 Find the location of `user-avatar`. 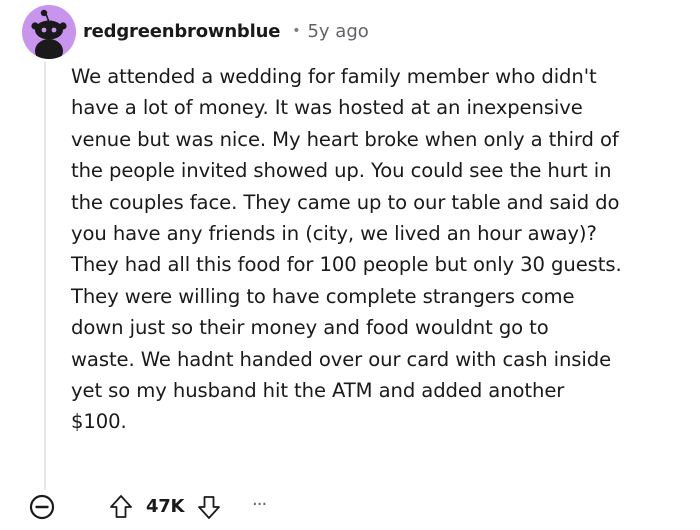

user-avatar is located at coordinates (49, 32).